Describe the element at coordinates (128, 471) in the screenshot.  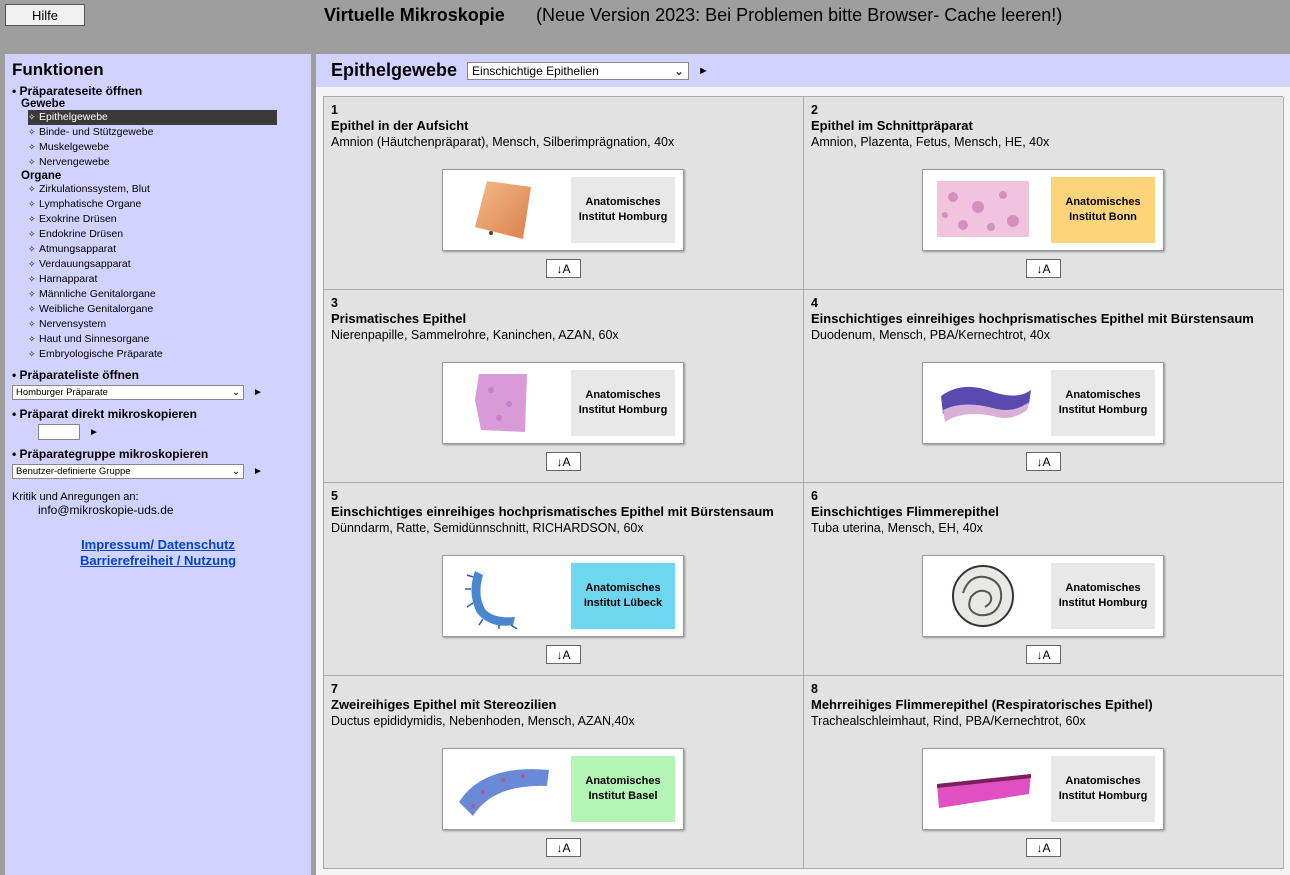
I see `group-select: Benutzer-definierte Gruppe ⌄` at that location.